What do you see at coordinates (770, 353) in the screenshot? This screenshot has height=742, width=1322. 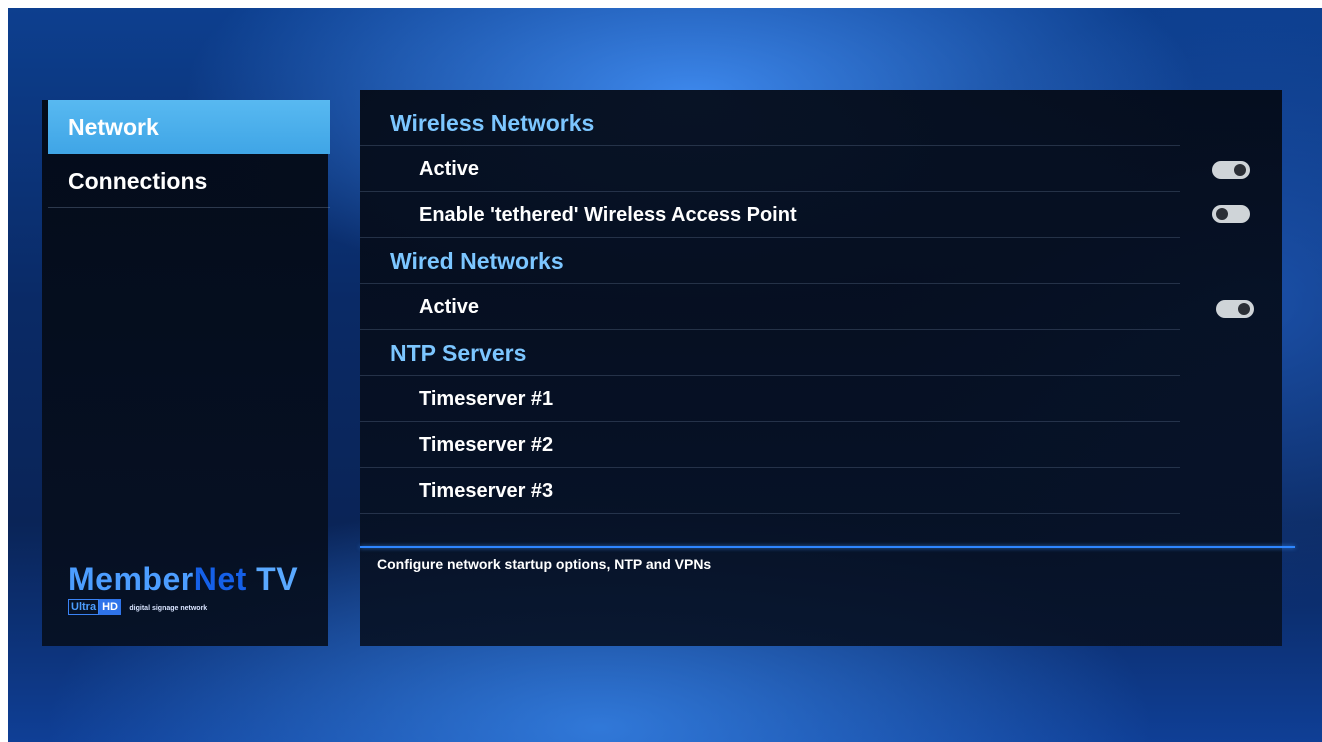 I see `section-header-ntp: NTP Servers` at bounding box center [770, 353].